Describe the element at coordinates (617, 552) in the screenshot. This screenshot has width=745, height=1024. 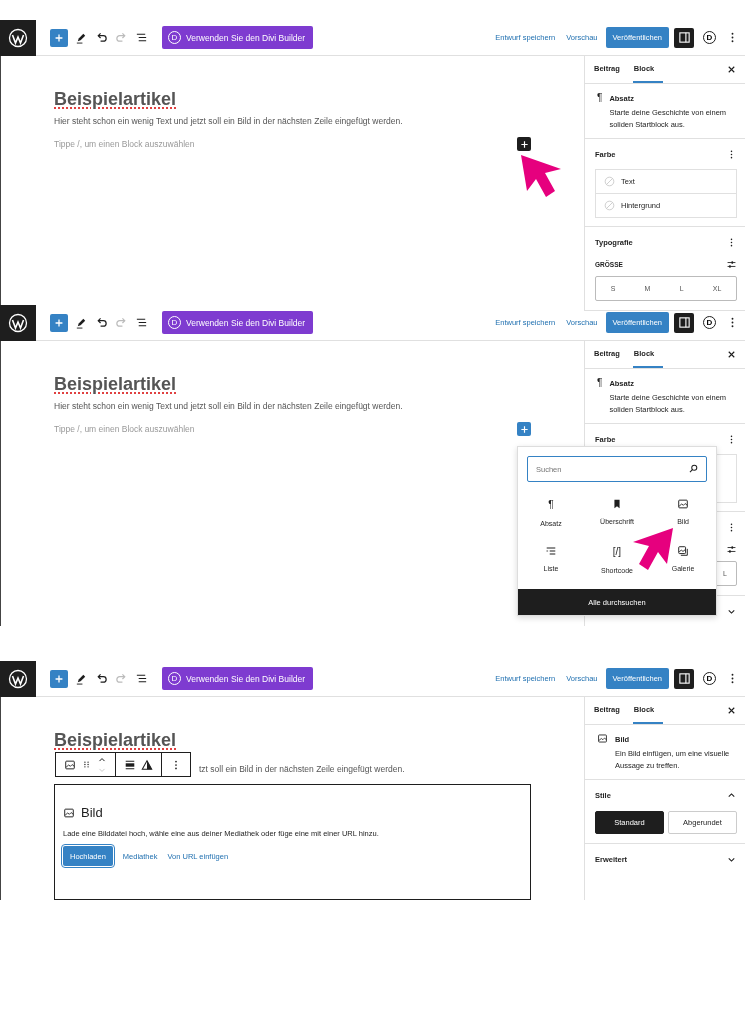
I see `block-type-icon: [/]` at that location.